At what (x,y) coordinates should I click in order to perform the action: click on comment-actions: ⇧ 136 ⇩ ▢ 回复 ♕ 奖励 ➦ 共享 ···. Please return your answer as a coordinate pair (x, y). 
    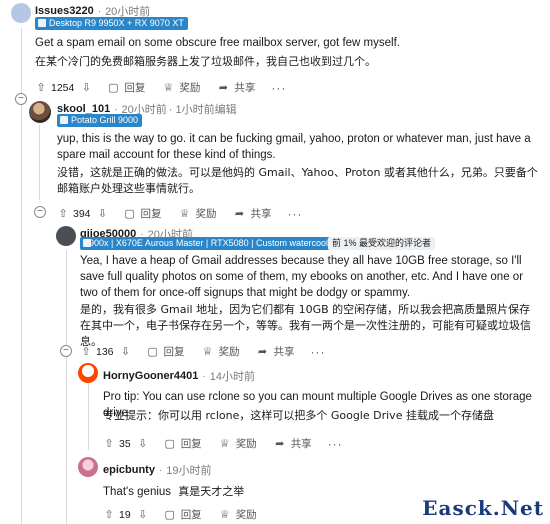
    Looking at the image, I should click on (203, 351).